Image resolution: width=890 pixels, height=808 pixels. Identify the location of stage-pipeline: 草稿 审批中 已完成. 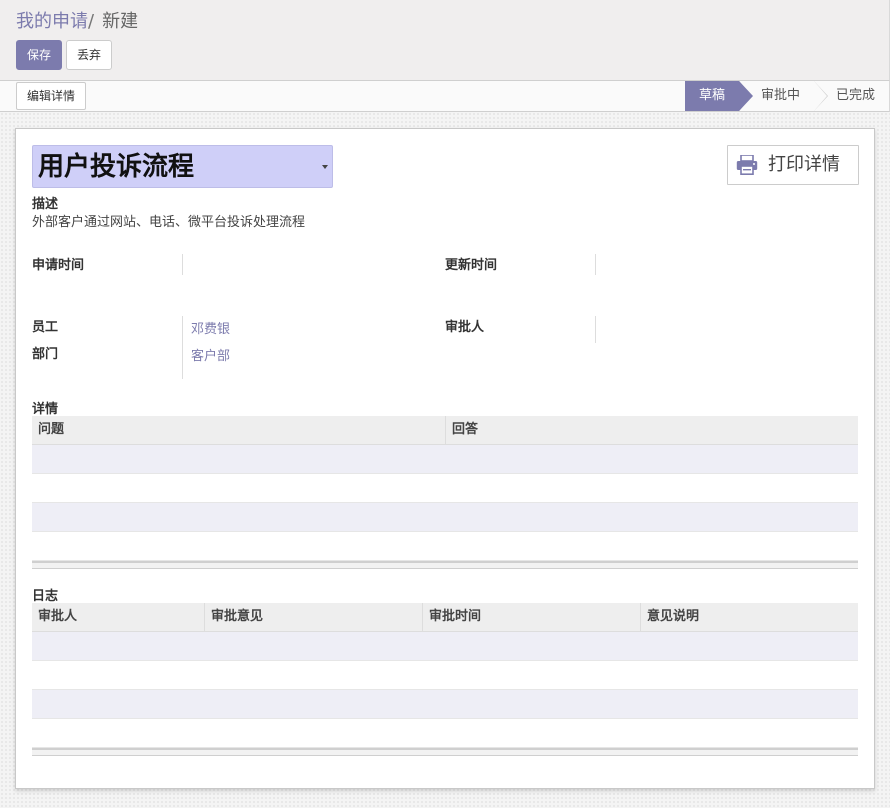
(786, 96).